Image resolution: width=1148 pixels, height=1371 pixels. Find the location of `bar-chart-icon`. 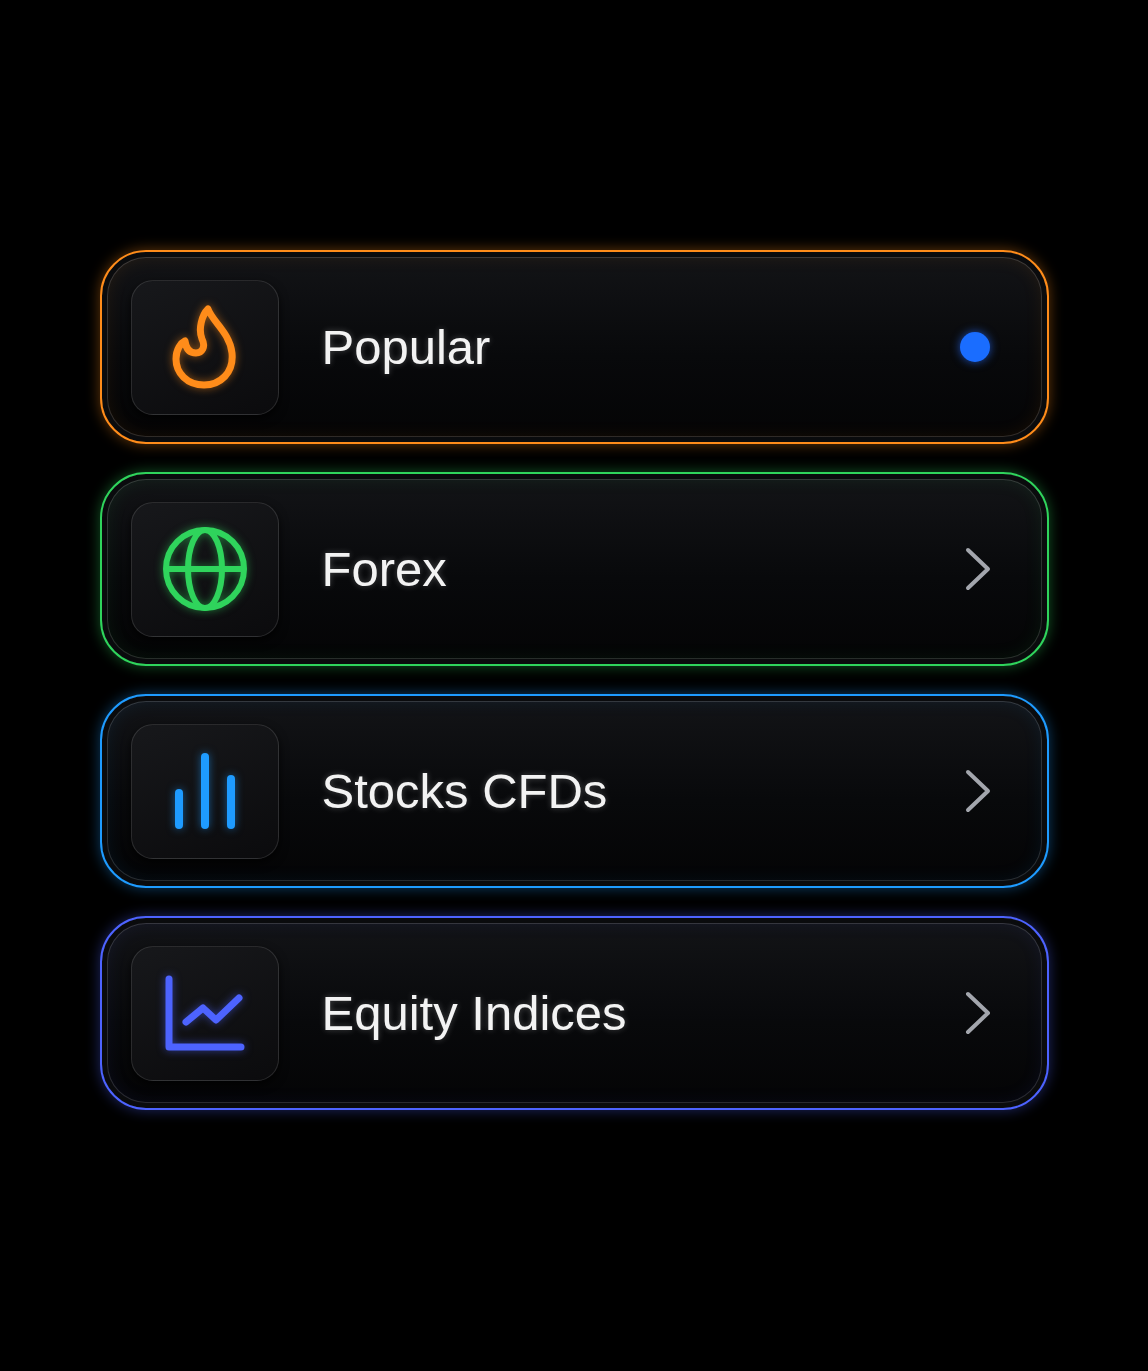

bar-chart-icon is located at coordinates (204, 791).